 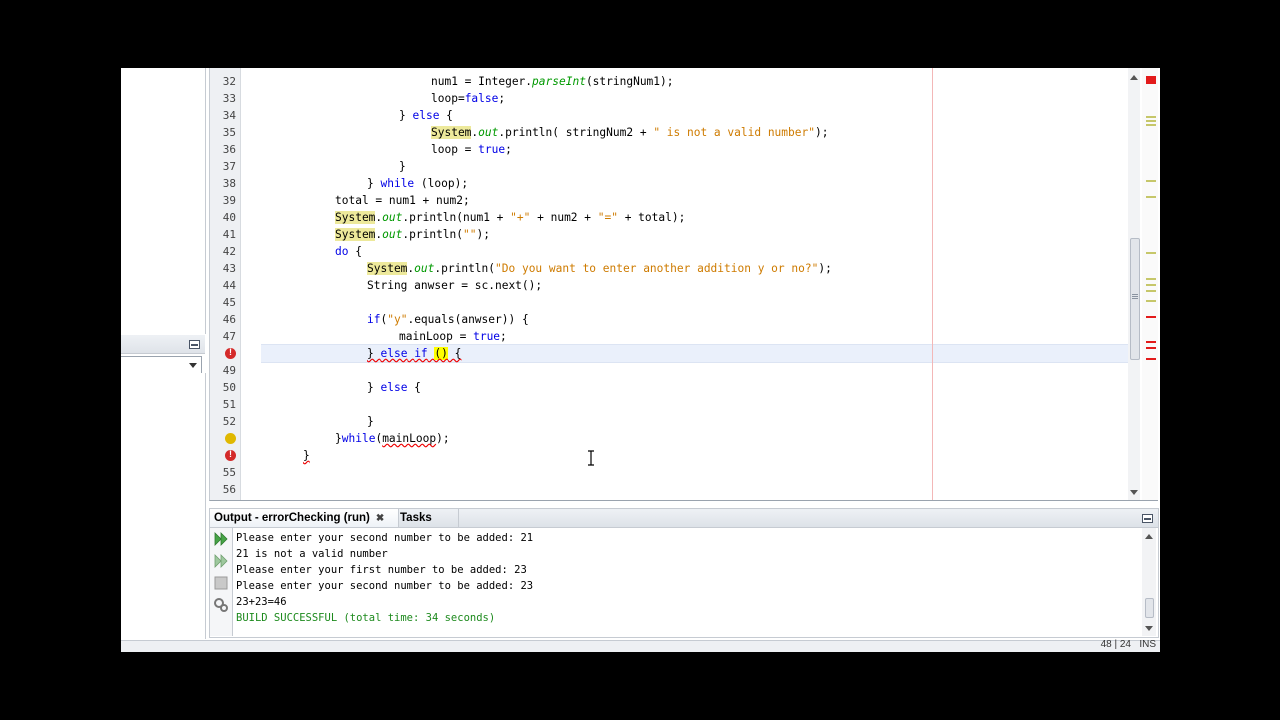 I want to click on navigator-panel, so click(x=163, y=506).